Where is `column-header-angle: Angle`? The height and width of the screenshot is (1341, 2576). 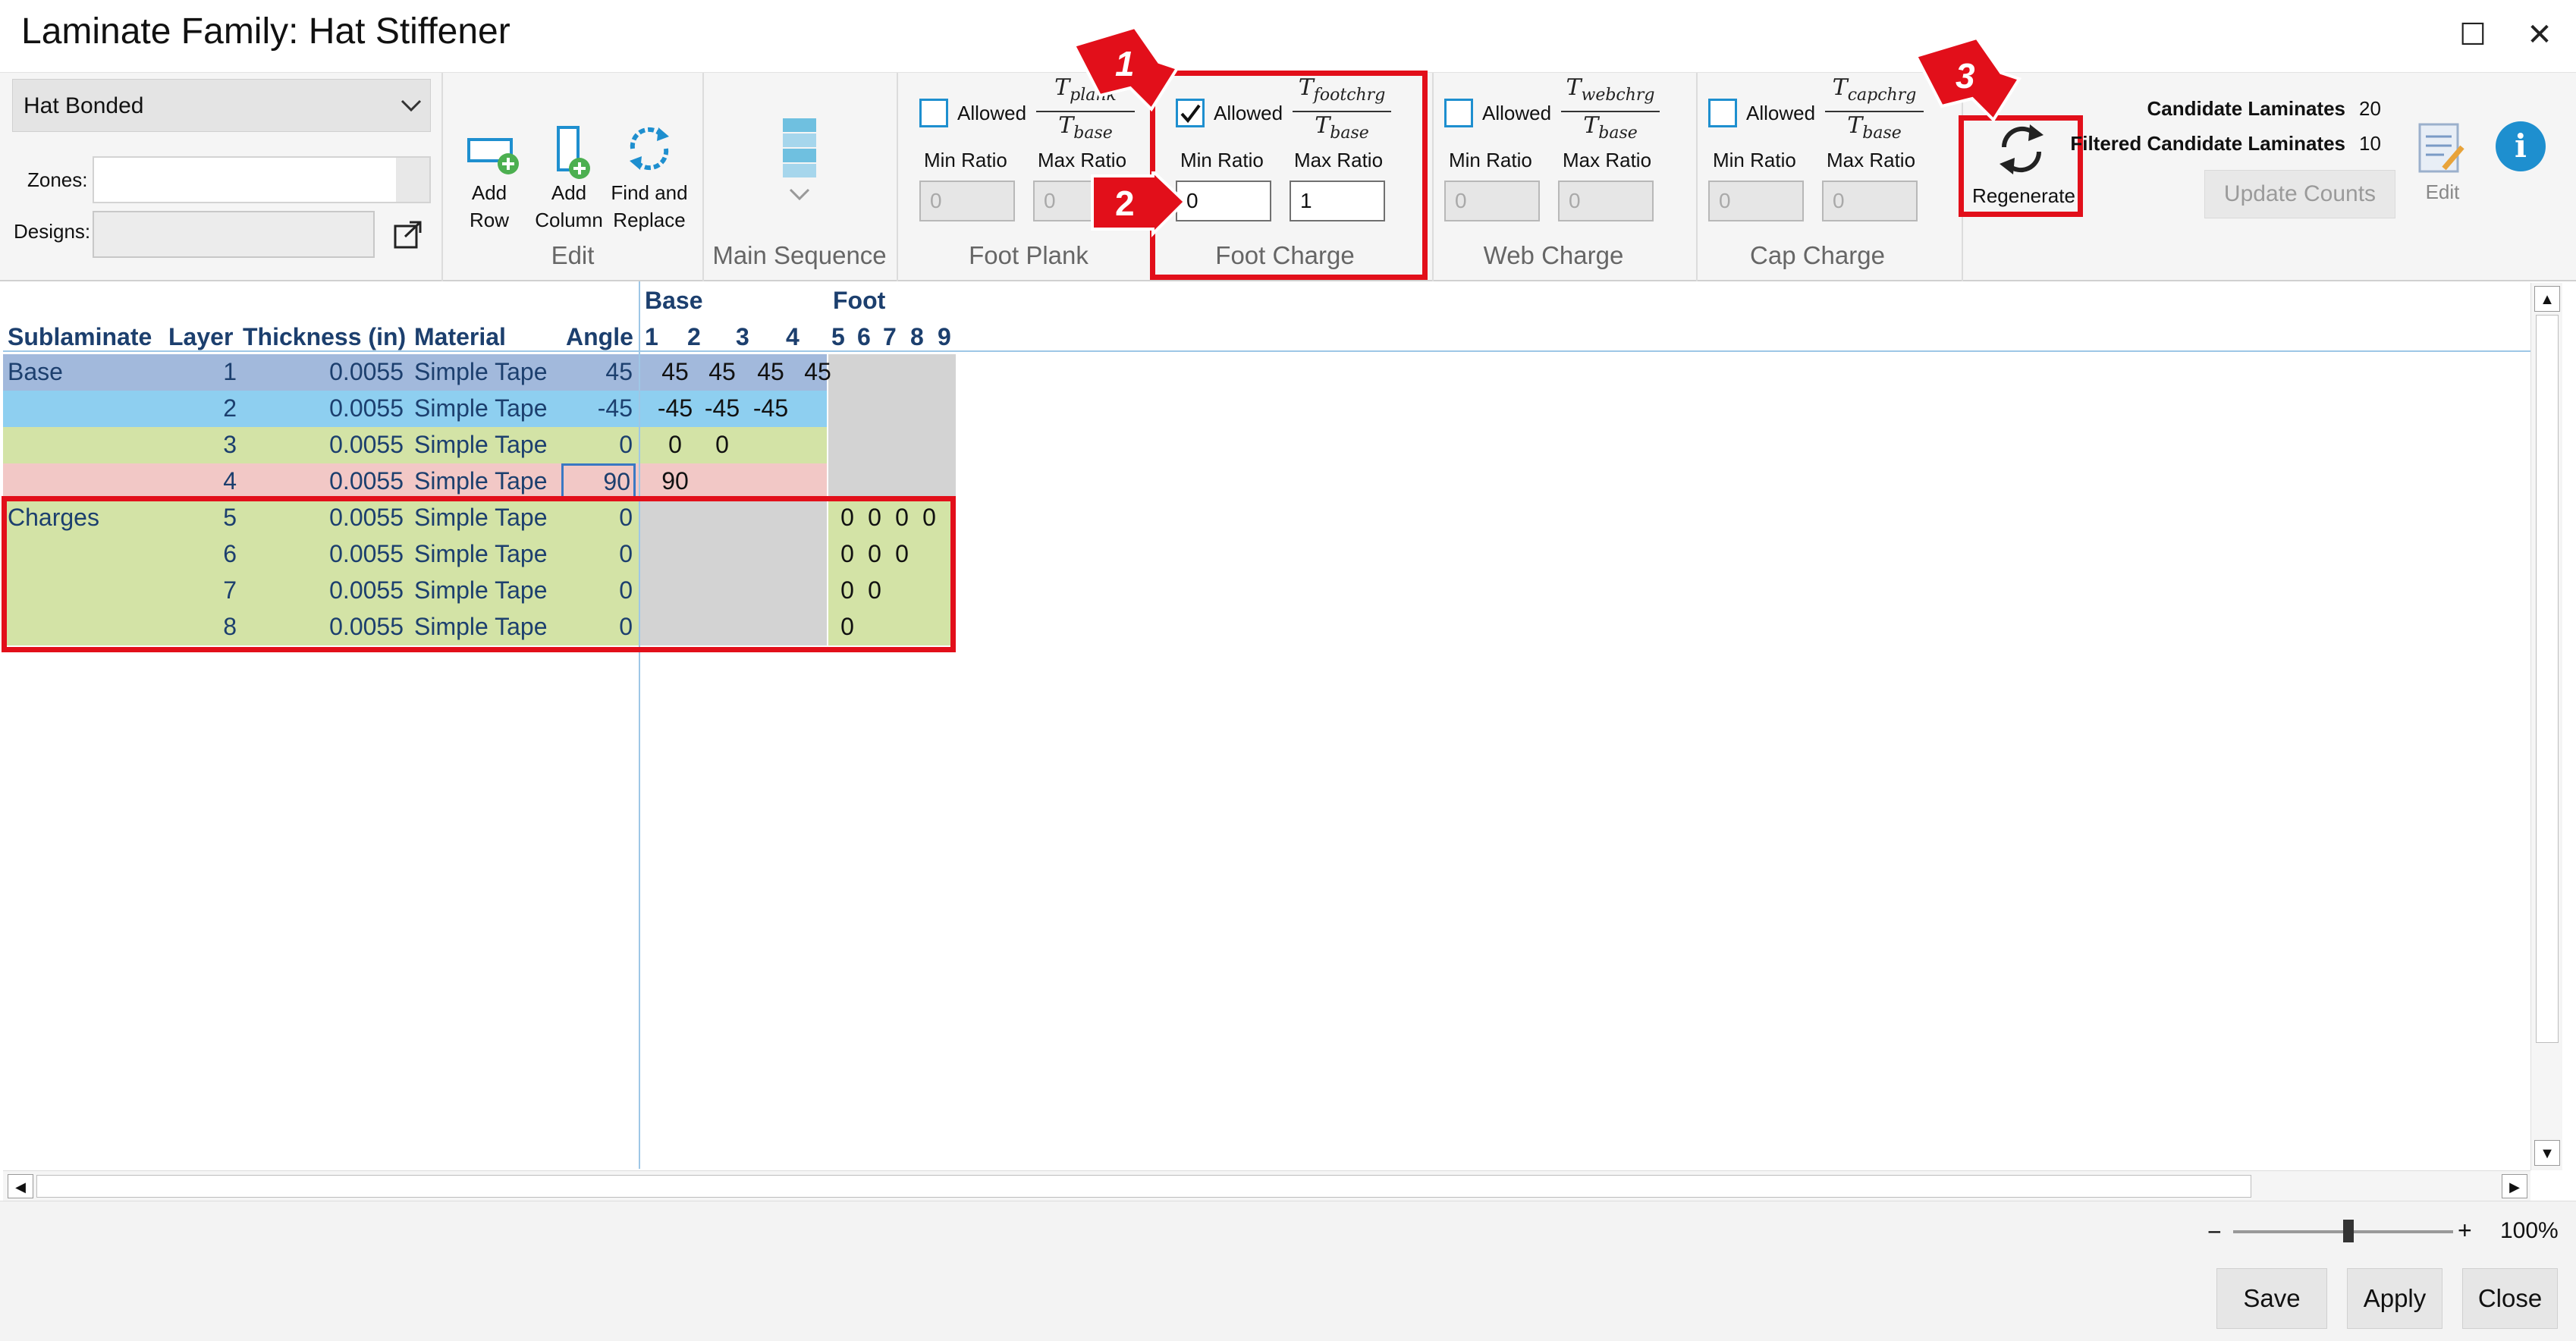
column-header-angle: Angle is located at coordinates (599, 337).